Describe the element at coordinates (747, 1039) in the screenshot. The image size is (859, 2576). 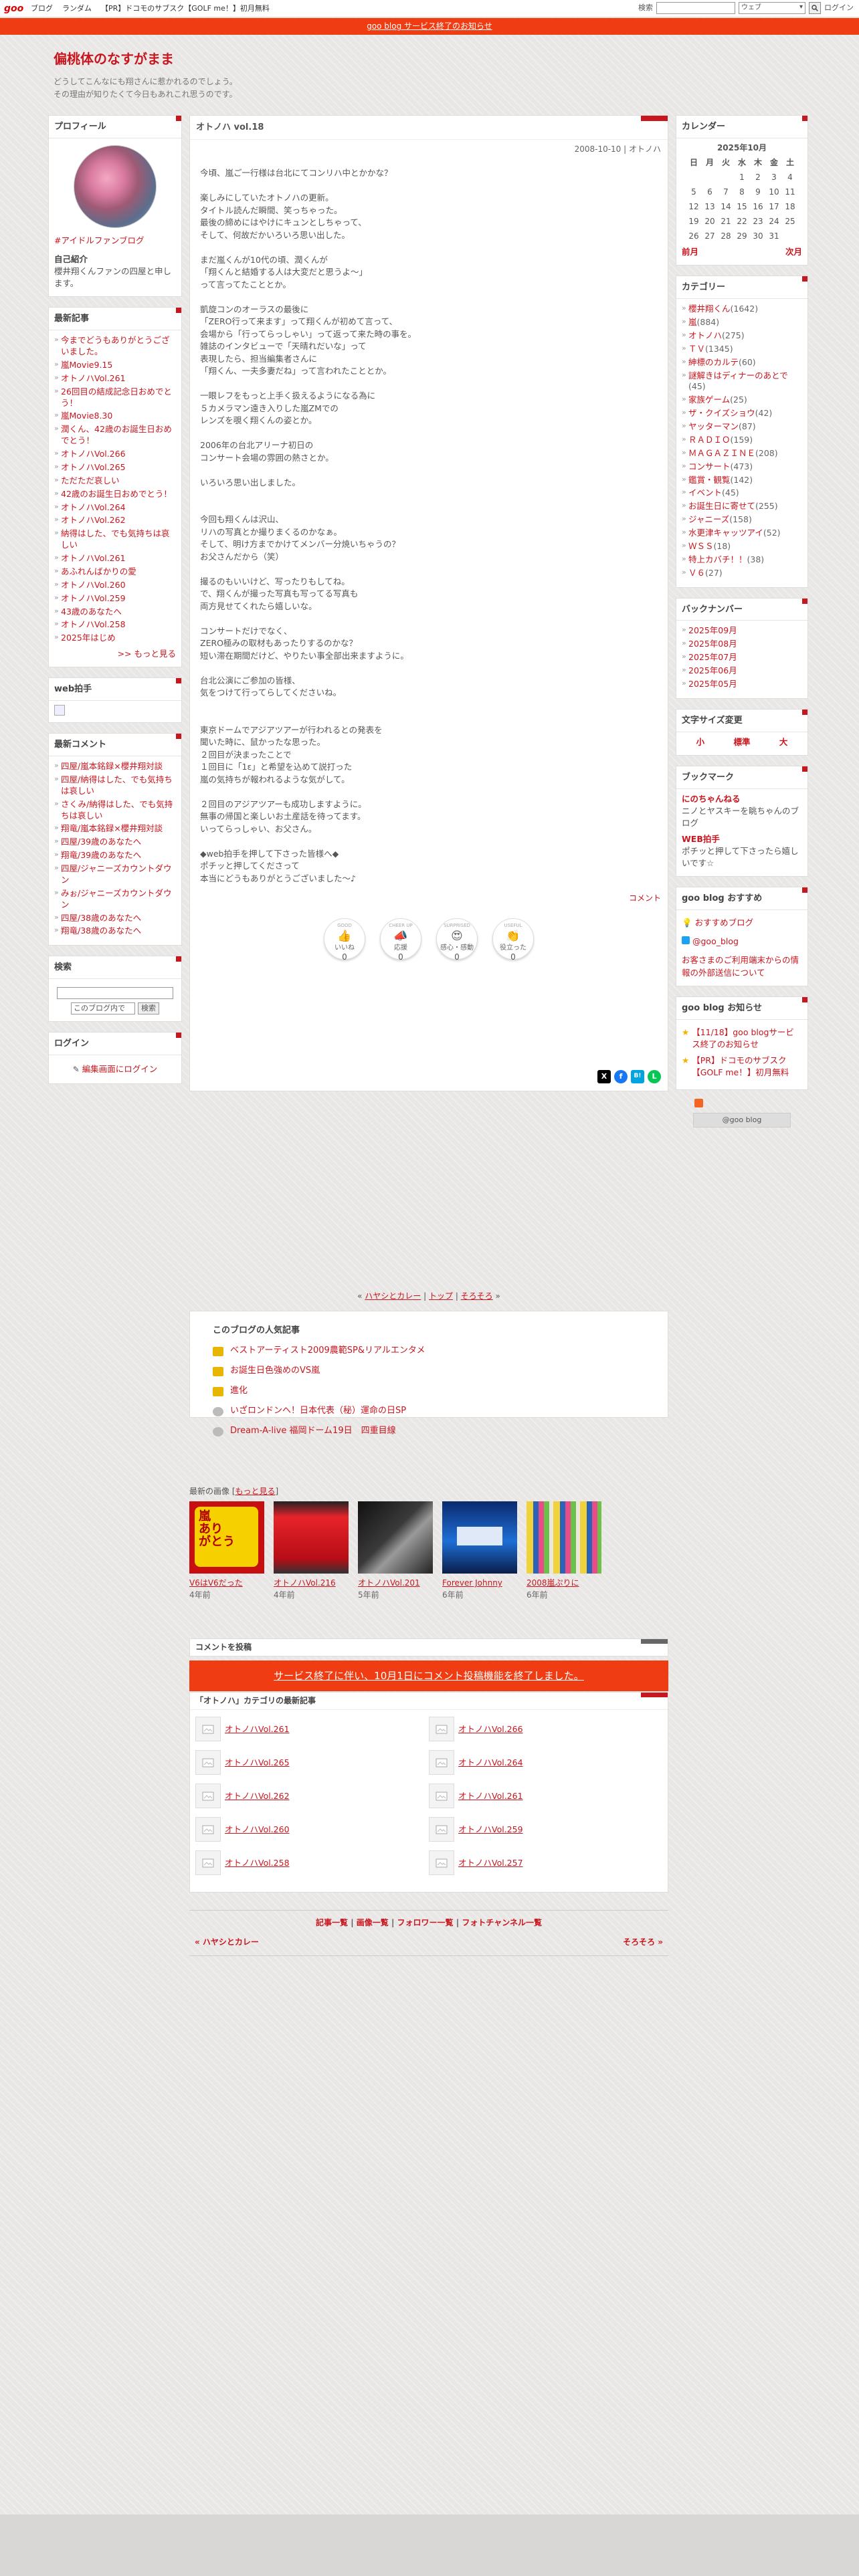
I see `news-link: 【11/18】goo blogサービス終了のお知らせ` at that location.